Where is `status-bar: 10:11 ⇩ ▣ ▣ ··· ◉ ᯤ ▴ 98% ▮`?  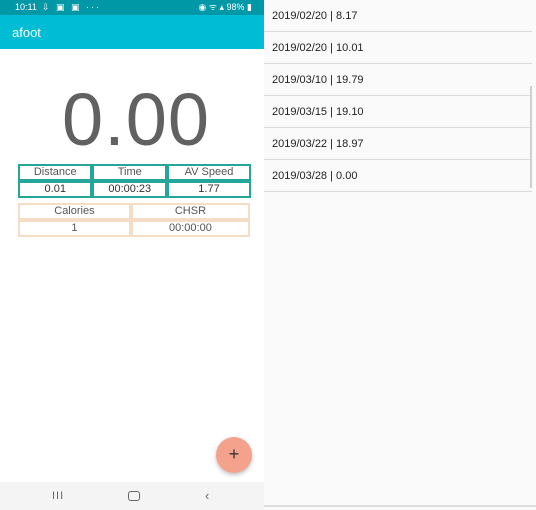
status-bar: 10:11 ⇩ ▣ ▣ ··· ◉ ᯤ ▴ 98% ▮ is located at coordinates (132, 7).